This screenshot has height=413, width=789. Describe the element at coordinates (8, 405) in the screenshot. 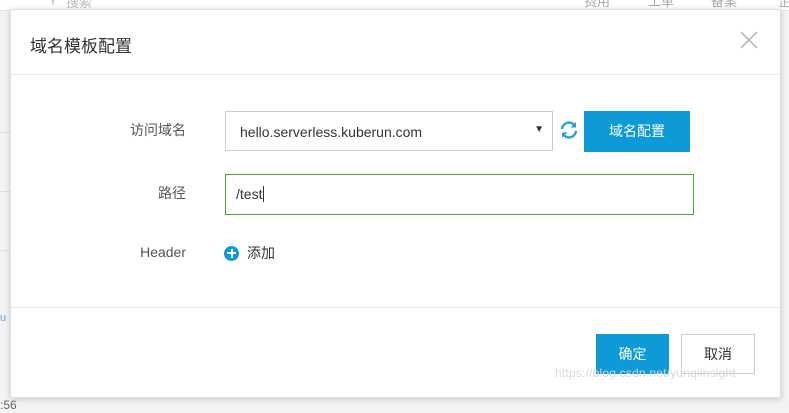

I see `background-time-text: :56` at that location.